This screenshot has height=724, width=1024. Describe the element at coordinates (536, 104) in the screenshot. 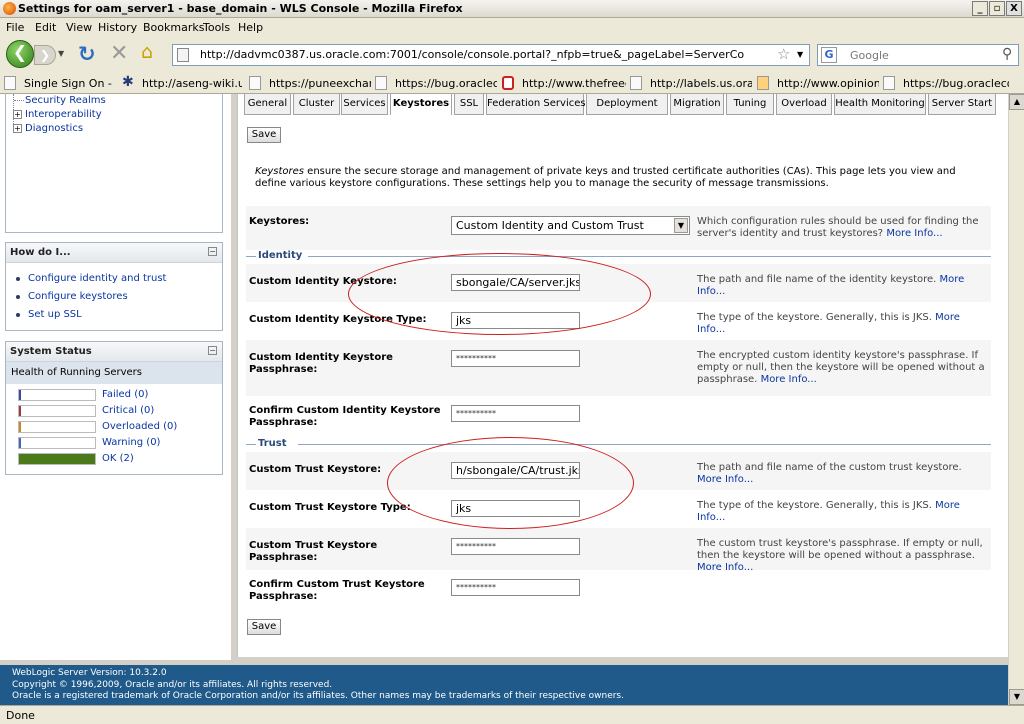

I see `tab-federation-services: Federation Services` at that location.